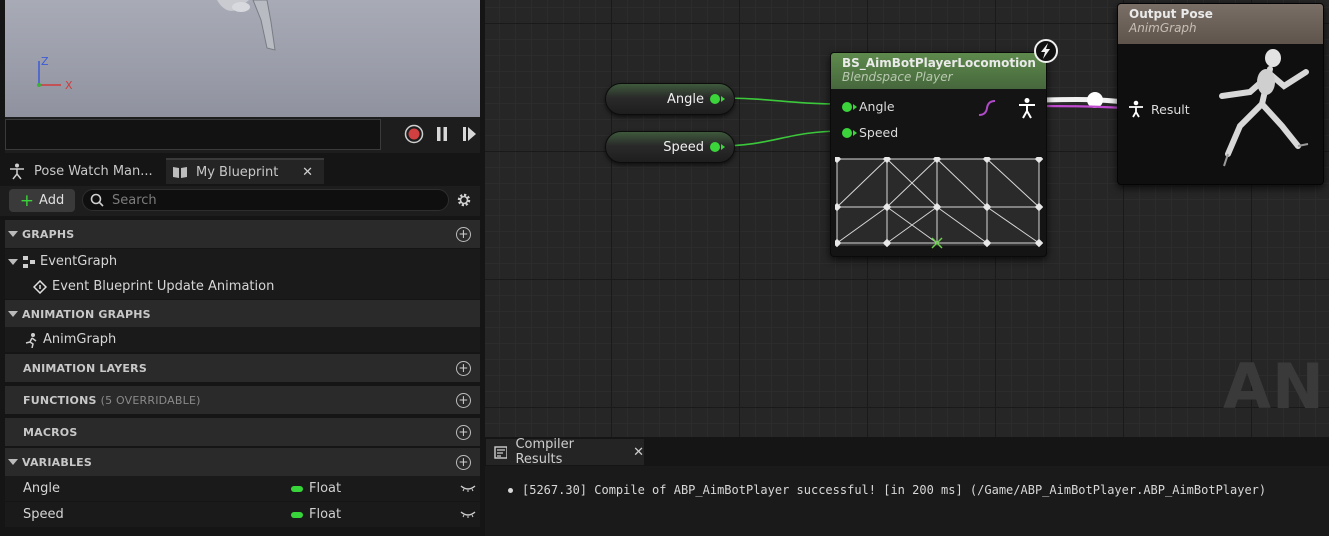 The image size is (1329, 536). Describe the element at coordinates (237, 172) in the screenshot. I see `tab-label: My Blueprint` at that location.